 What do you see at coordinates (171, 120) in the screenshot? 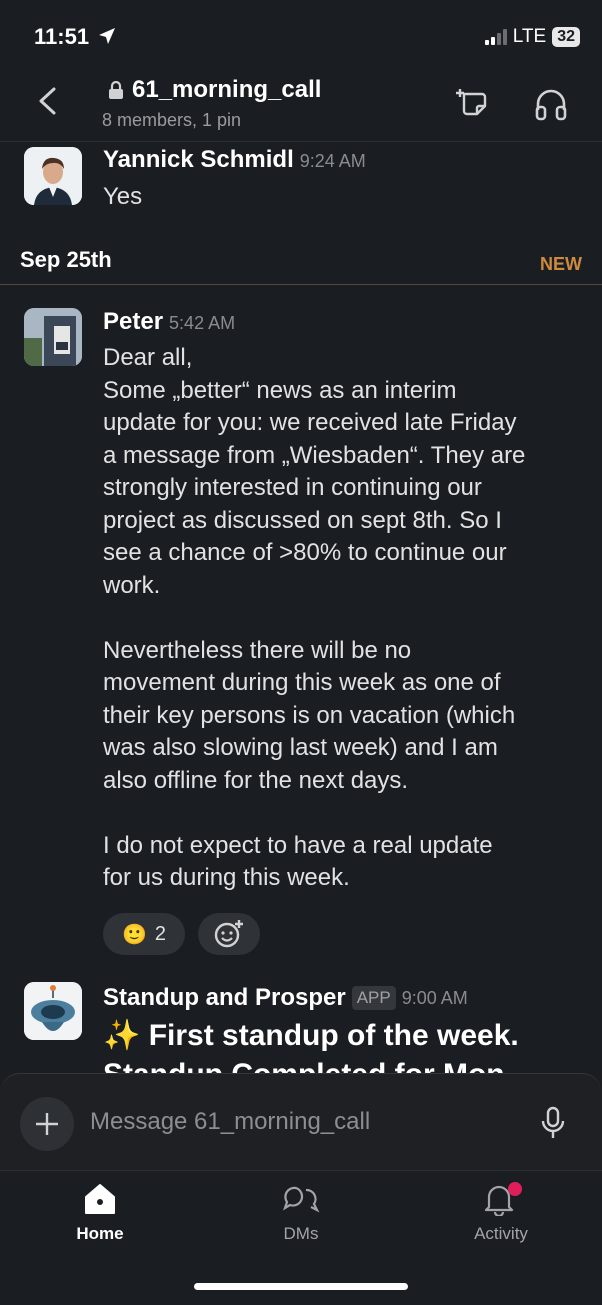
I see `channel-subtitle: 8 members, 1 pin` at bounding box center [171, 120].